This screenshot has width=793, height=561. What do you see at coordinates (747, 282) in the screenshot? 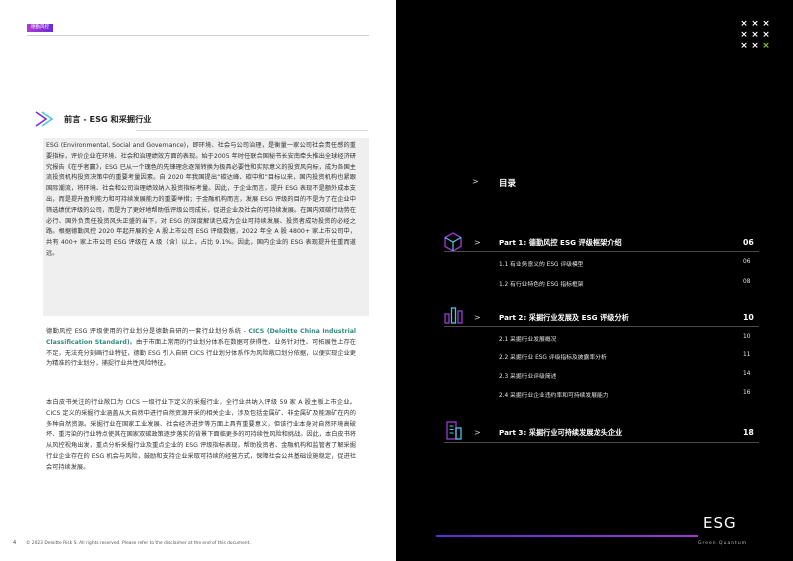
I see `toc-sub-1-2-page: 08` at bounding box center [747, 282].